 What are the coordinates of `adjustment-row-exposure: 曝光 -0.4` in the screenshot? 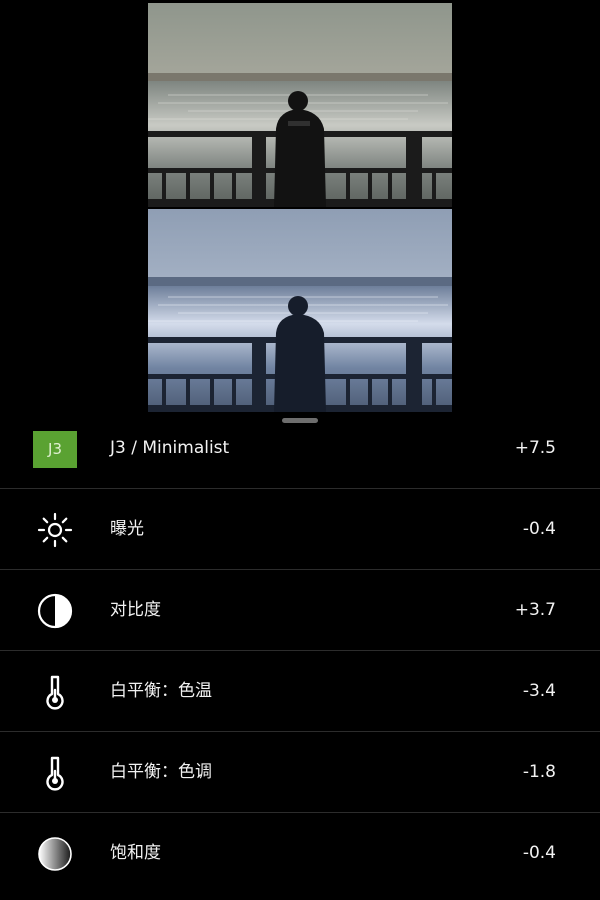 It's located at (300, 529).